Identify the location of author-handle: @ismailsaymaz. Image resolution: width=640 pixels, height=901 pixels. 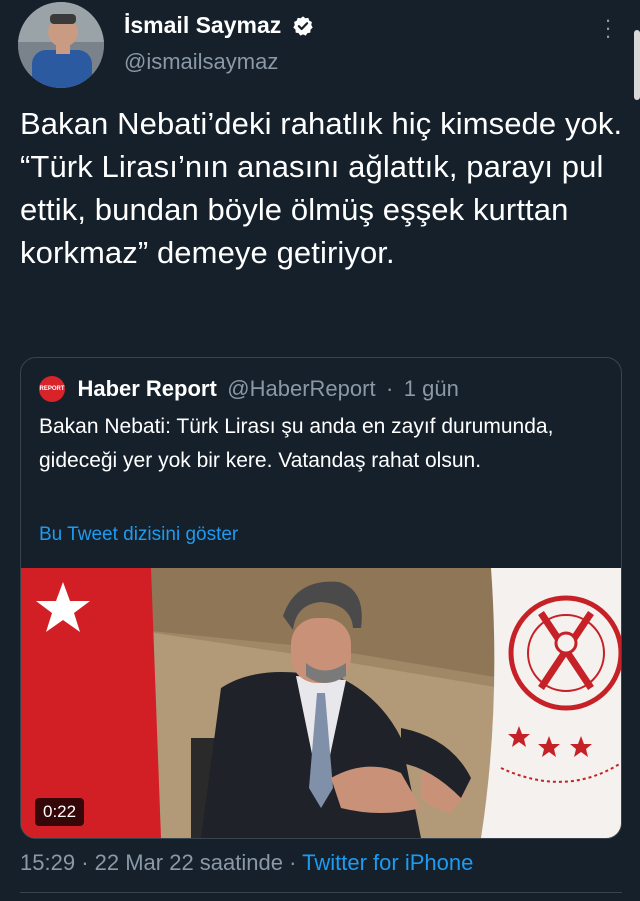
(219, 62).